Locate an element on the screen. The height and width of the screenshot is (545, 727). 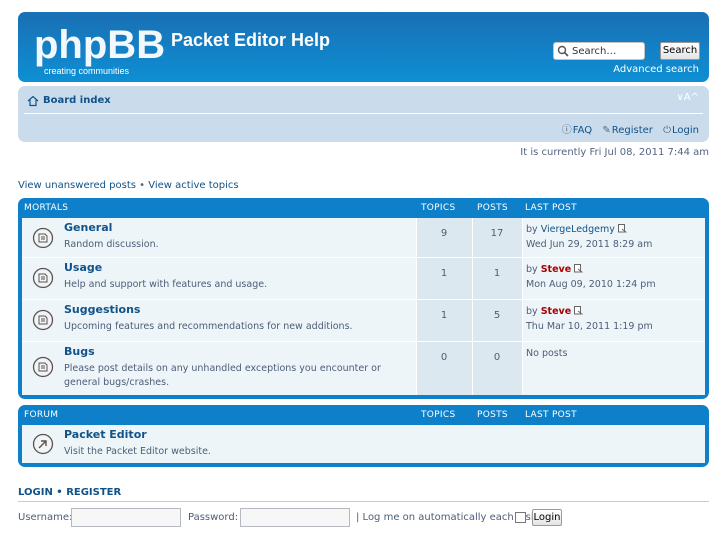
password-label: Password: is located at coordinates (213, 517).